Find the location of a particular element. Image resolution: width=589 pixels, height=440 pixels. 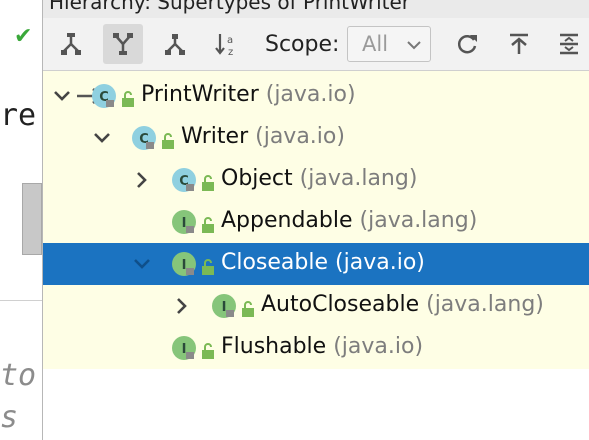

sort-alphabetically-button: a z is located at coordinates (227, 44).